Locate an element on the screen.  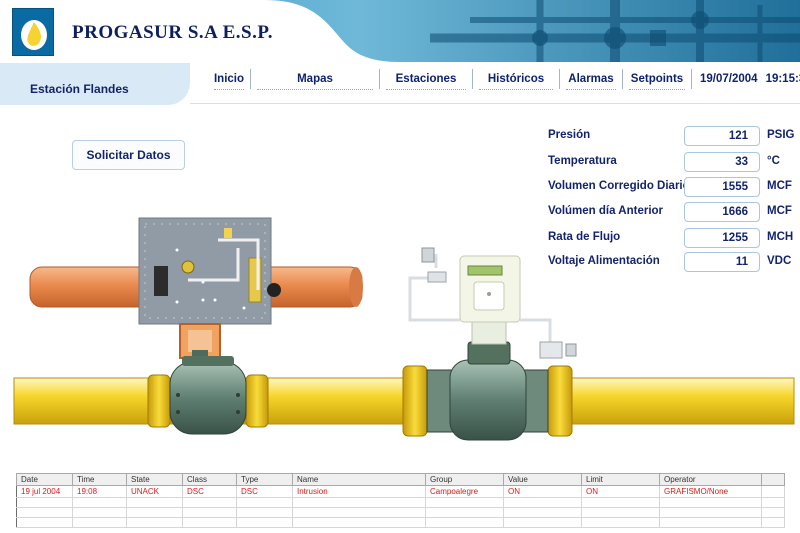
nav-mapas: Mapas is located at coordinates (315, 79).